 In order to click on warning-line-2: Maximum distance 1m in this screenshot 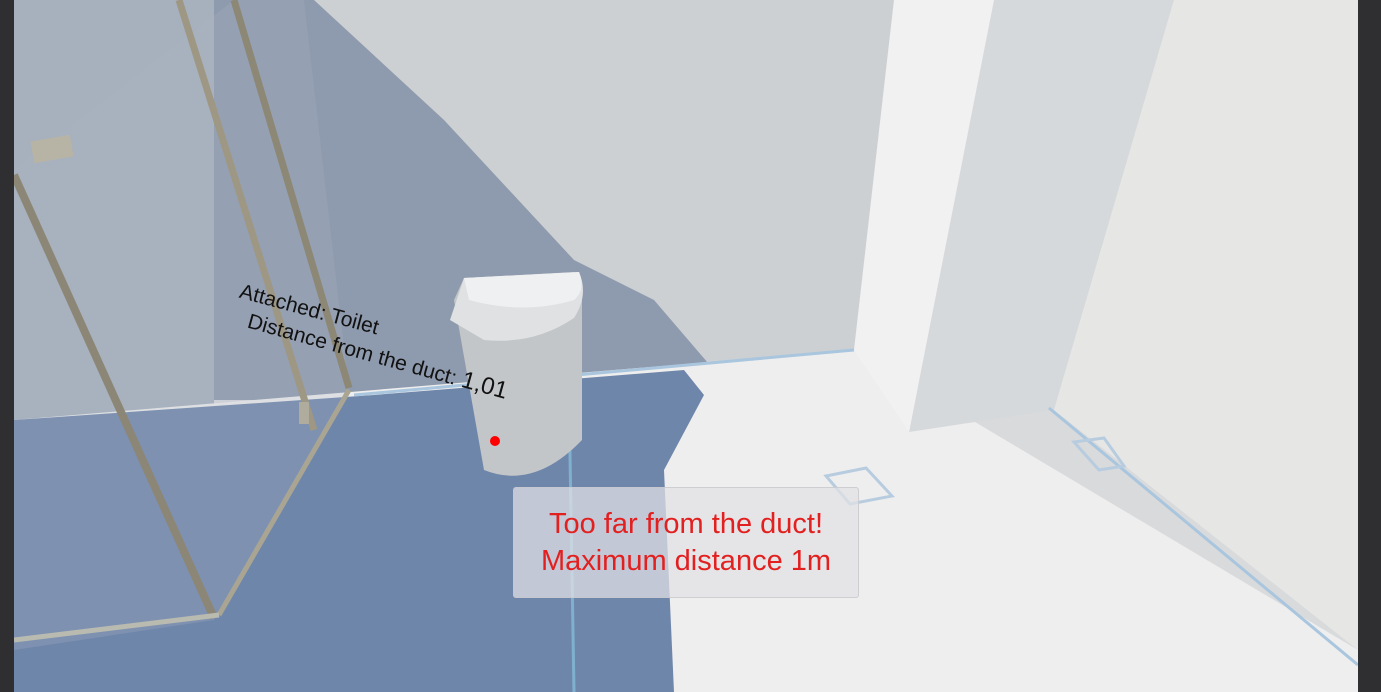, I will do `click(686, 560)`.